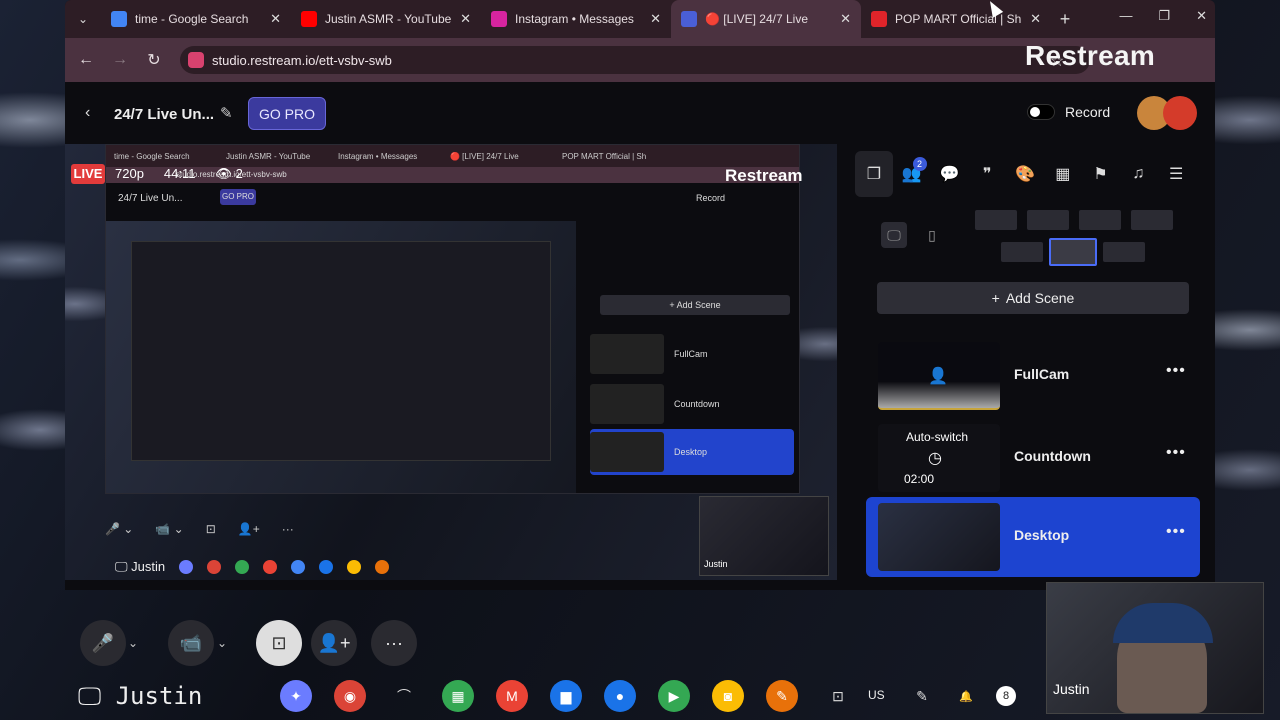 The height and width of the screenshot is (720, 1280). What do you see at coordinates (950, 174) in the screenshot?
I see `chat-icon: 💬` at bounding box center [950, 174].